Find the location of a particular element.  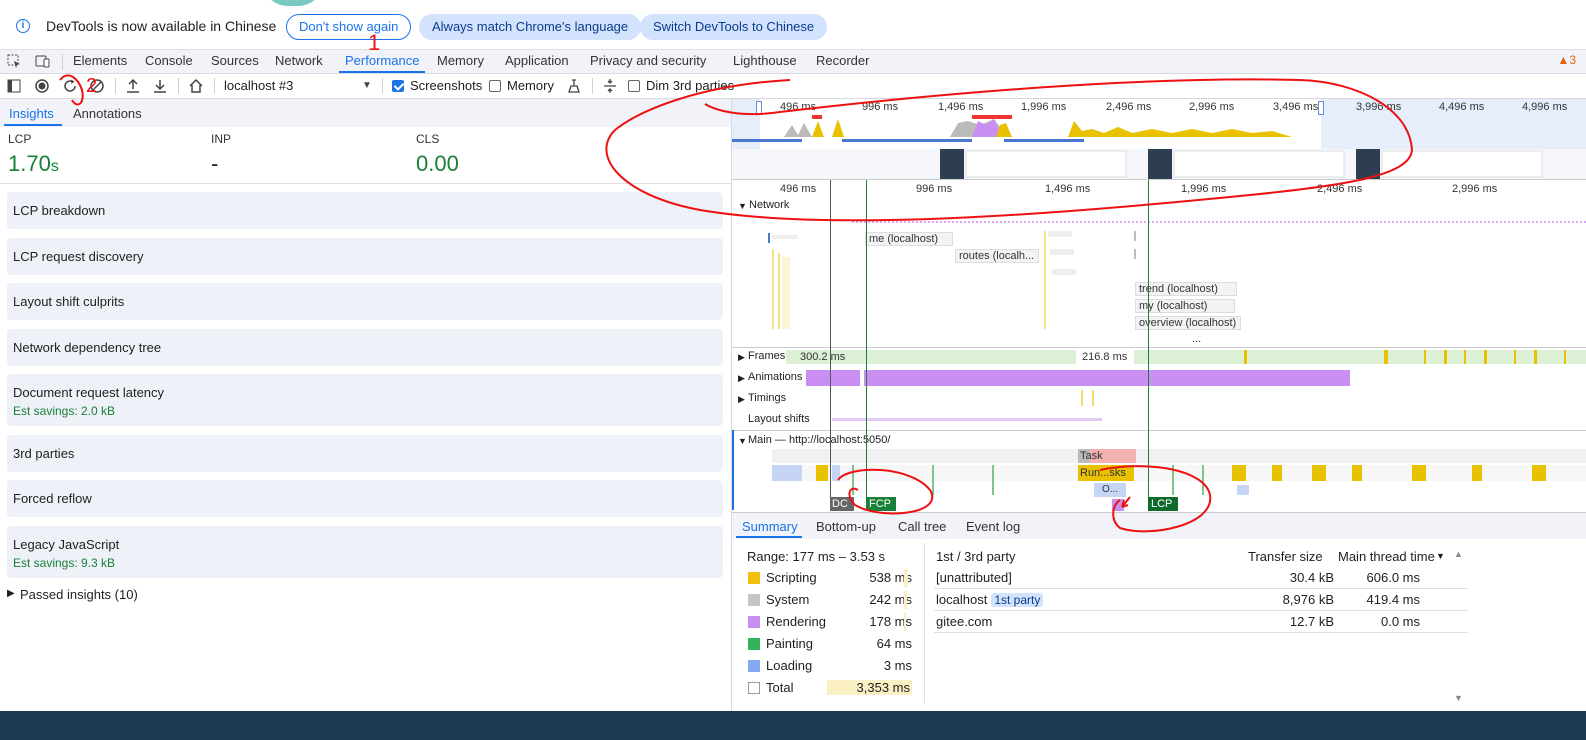

annotation-number-1: 1 is located at coordinates (374, 42).